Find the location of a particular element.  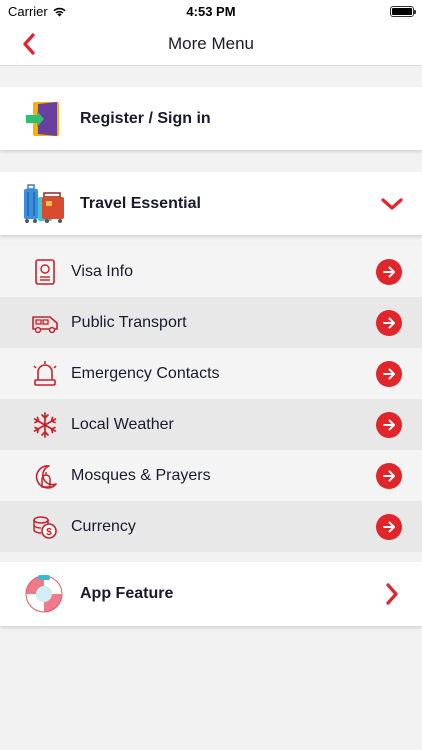

wifi-icon is located at coordinates (59, 11).